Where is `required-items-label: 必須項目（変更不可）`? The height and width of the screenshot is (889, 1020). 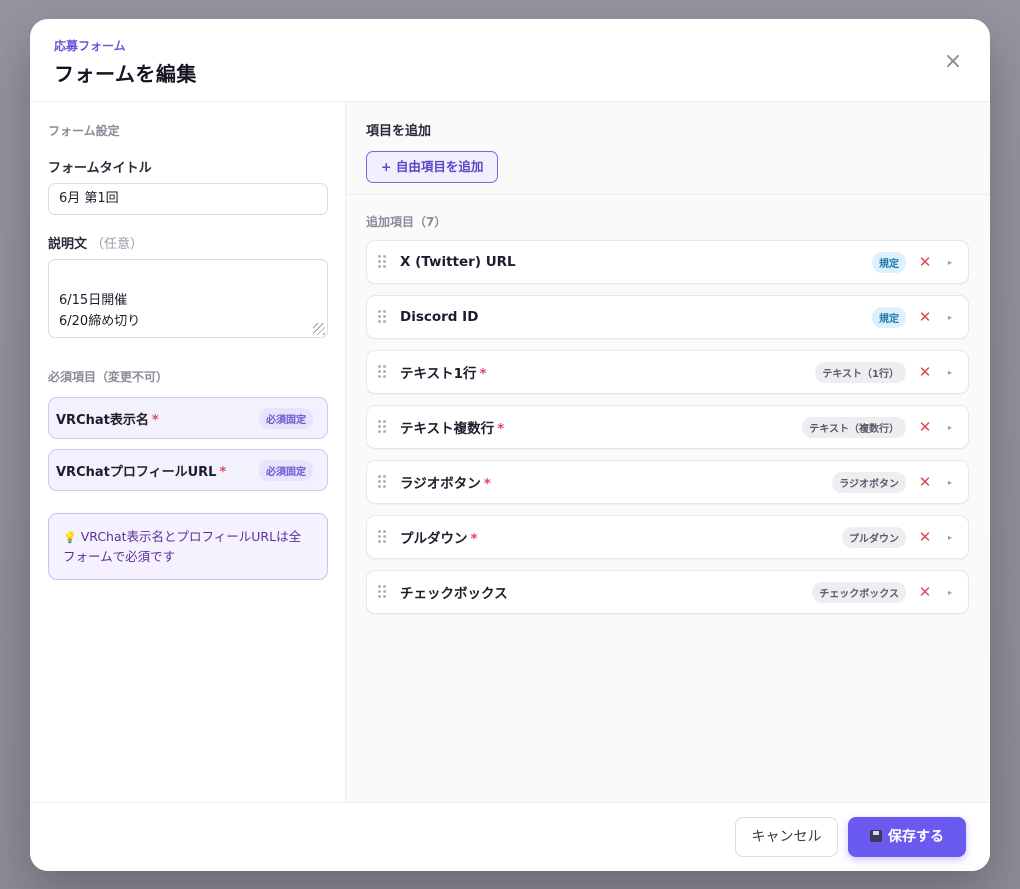 required-items-label: 必須項目（変更不可） is located at coordinates (108, 377).